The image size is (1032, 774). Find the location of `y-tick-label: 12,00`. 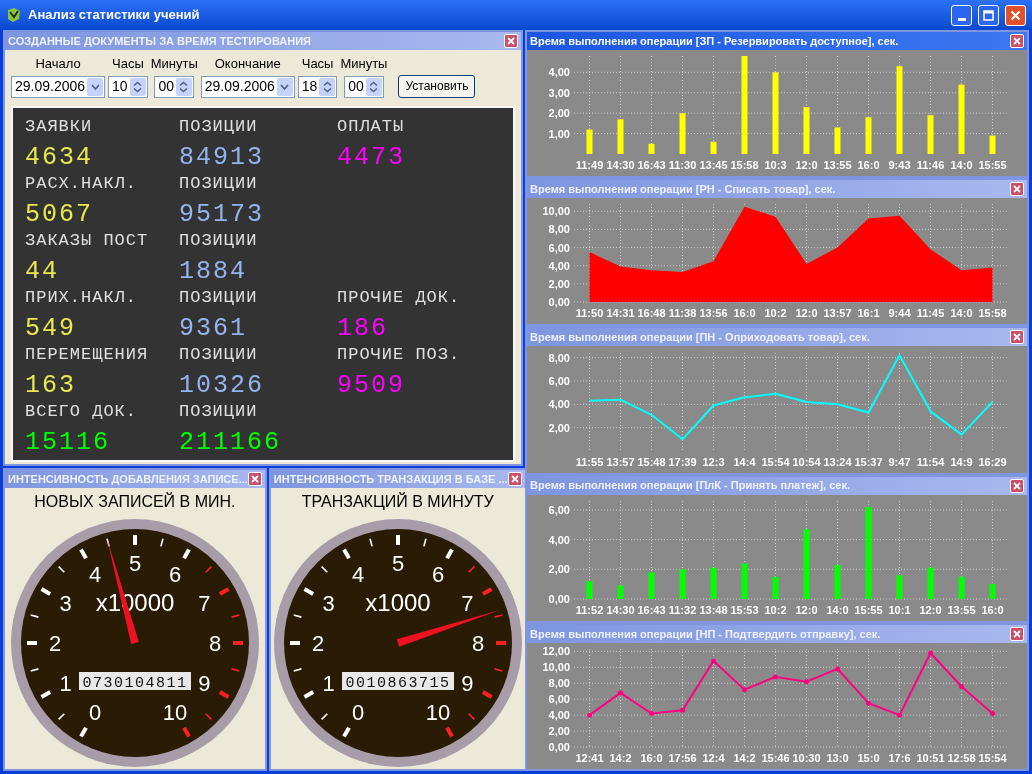

y-tick-label: 12,00 is located at coordinates (556, 651).